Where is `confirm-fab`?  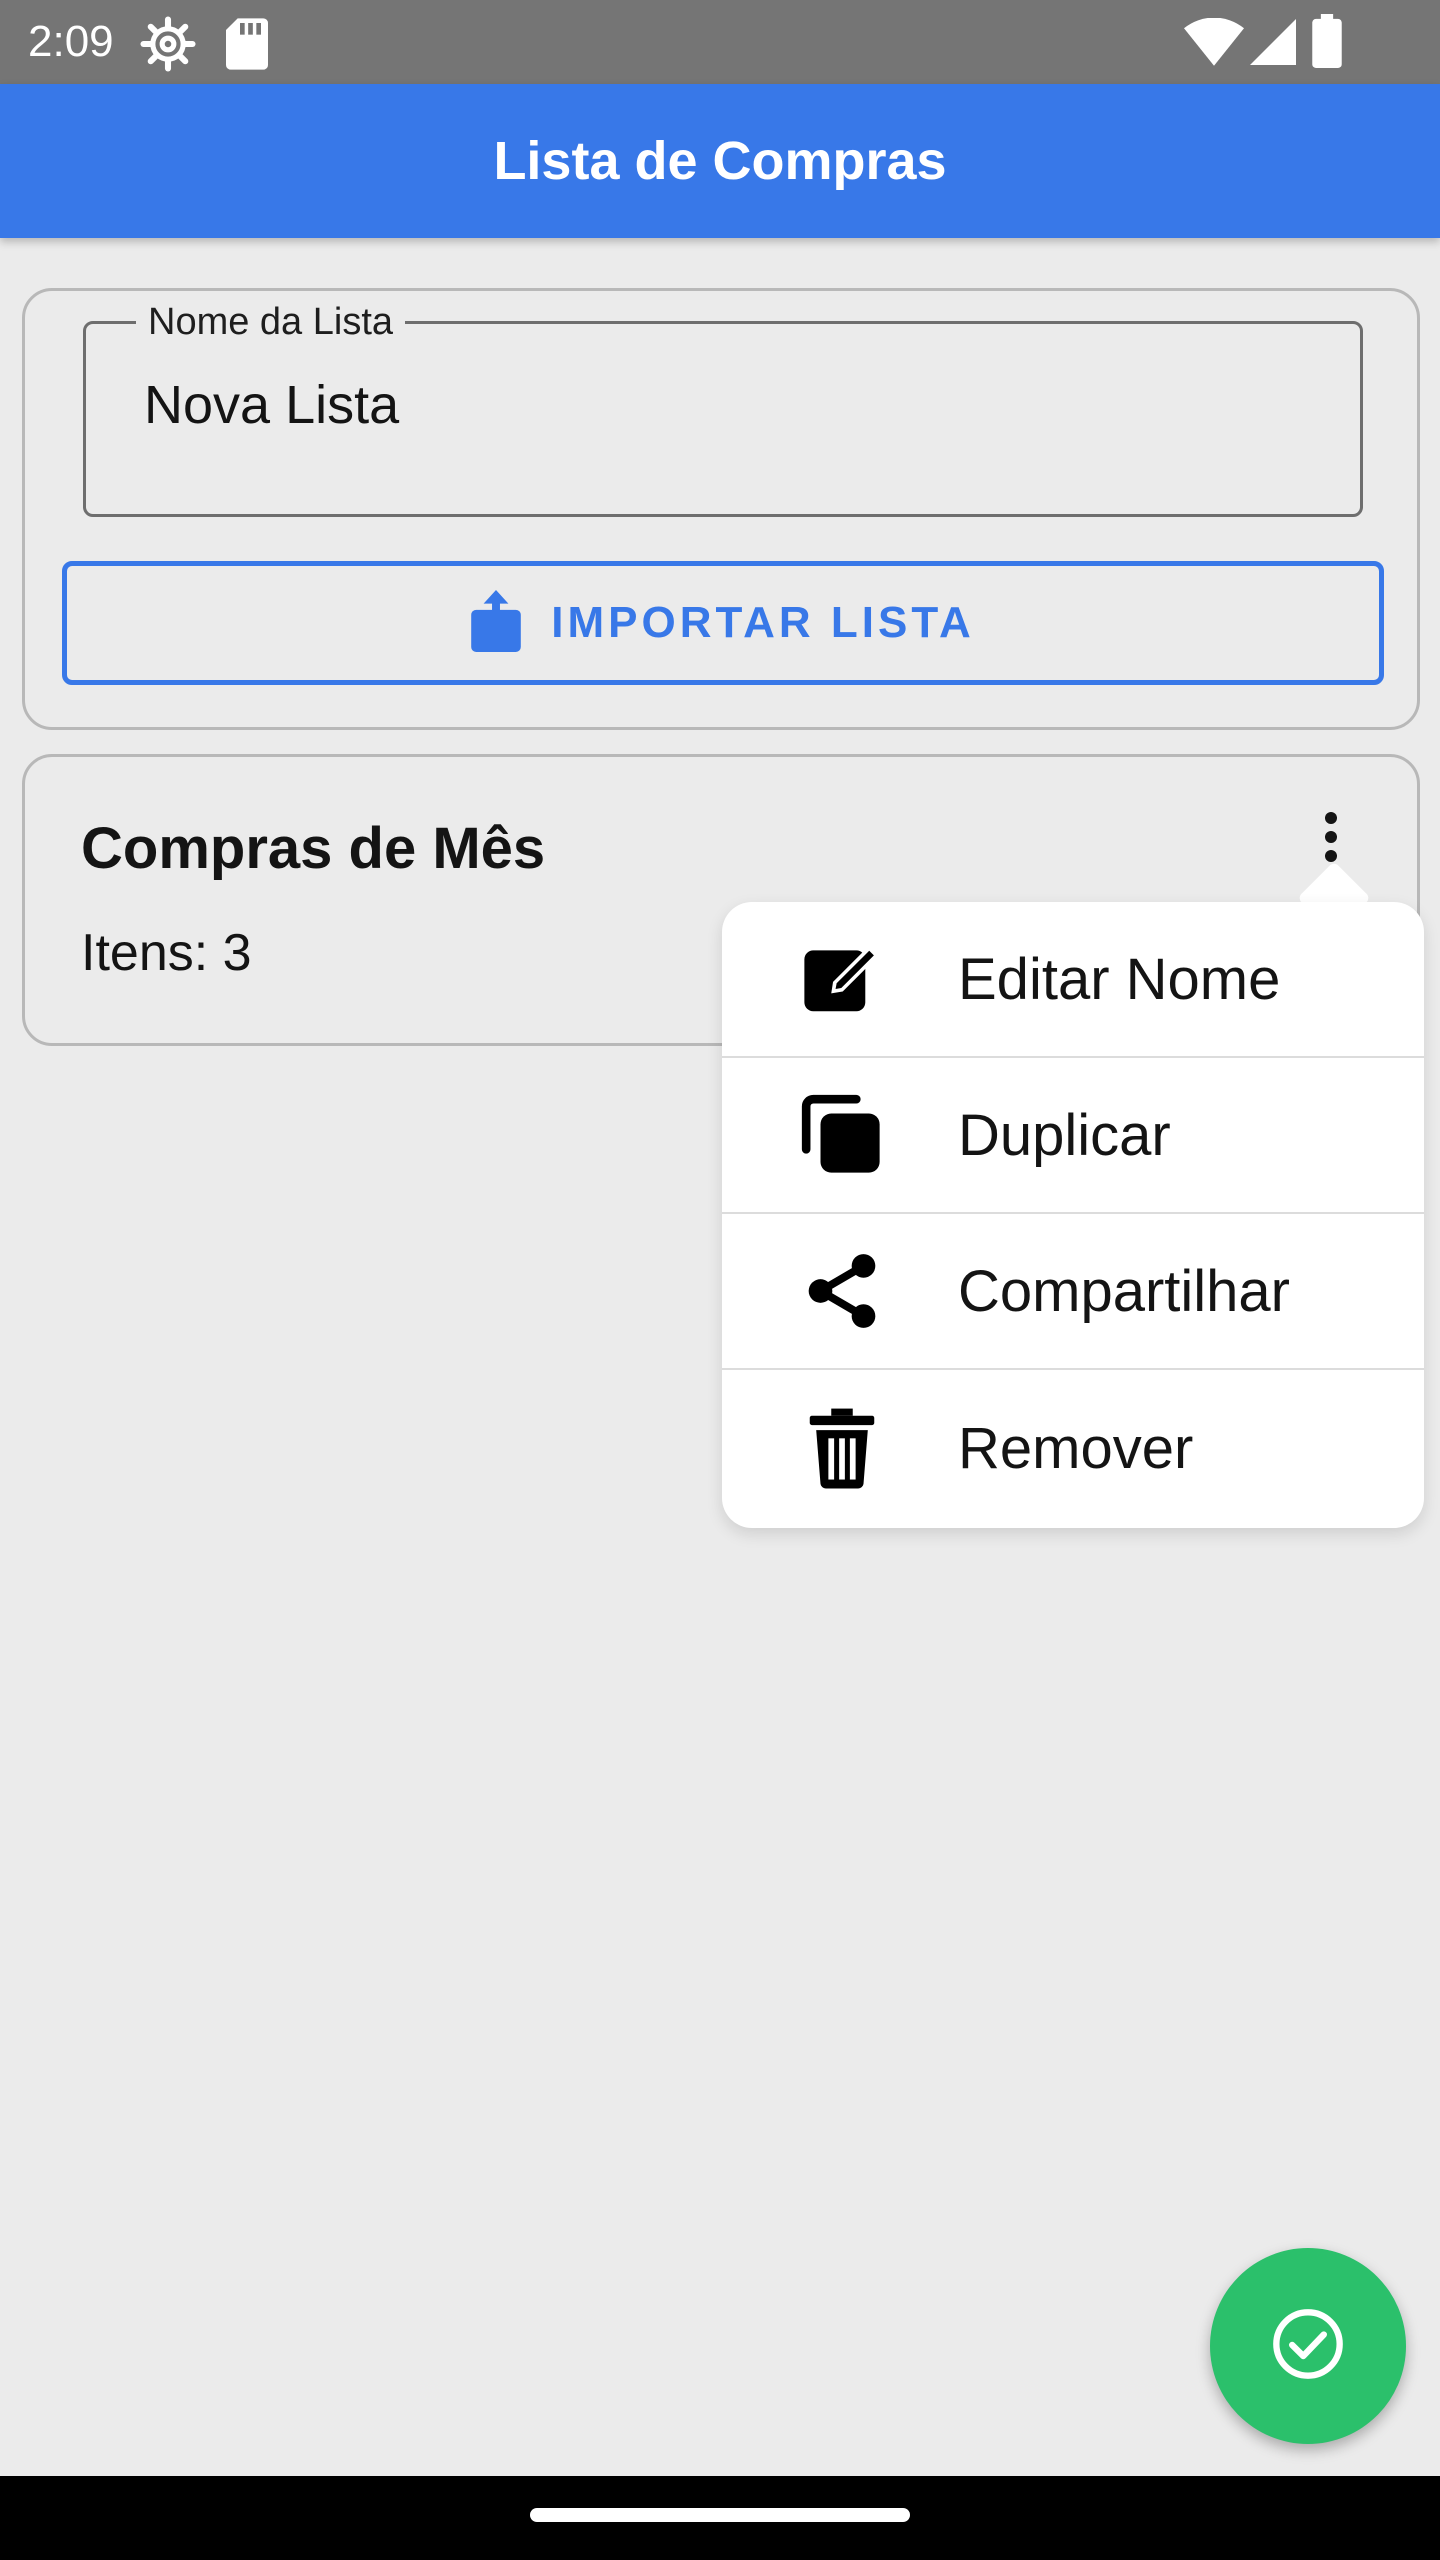
confirm-fab is located at coordinates (1308, 2346).